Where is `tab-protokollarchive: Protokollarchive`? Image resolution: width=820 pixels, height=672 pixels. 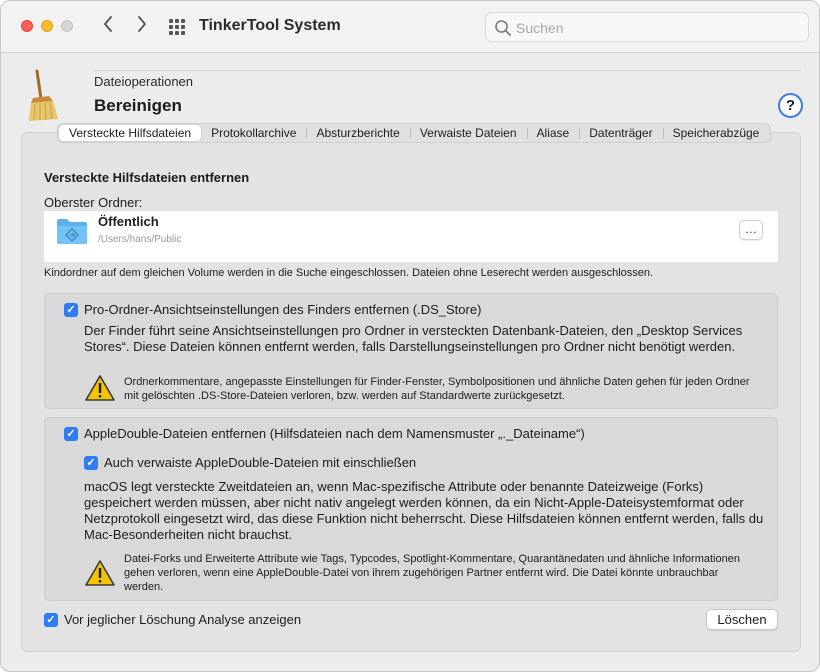 tab-protokollarchive: Protokollarchive is located at coordinates (253, 133).